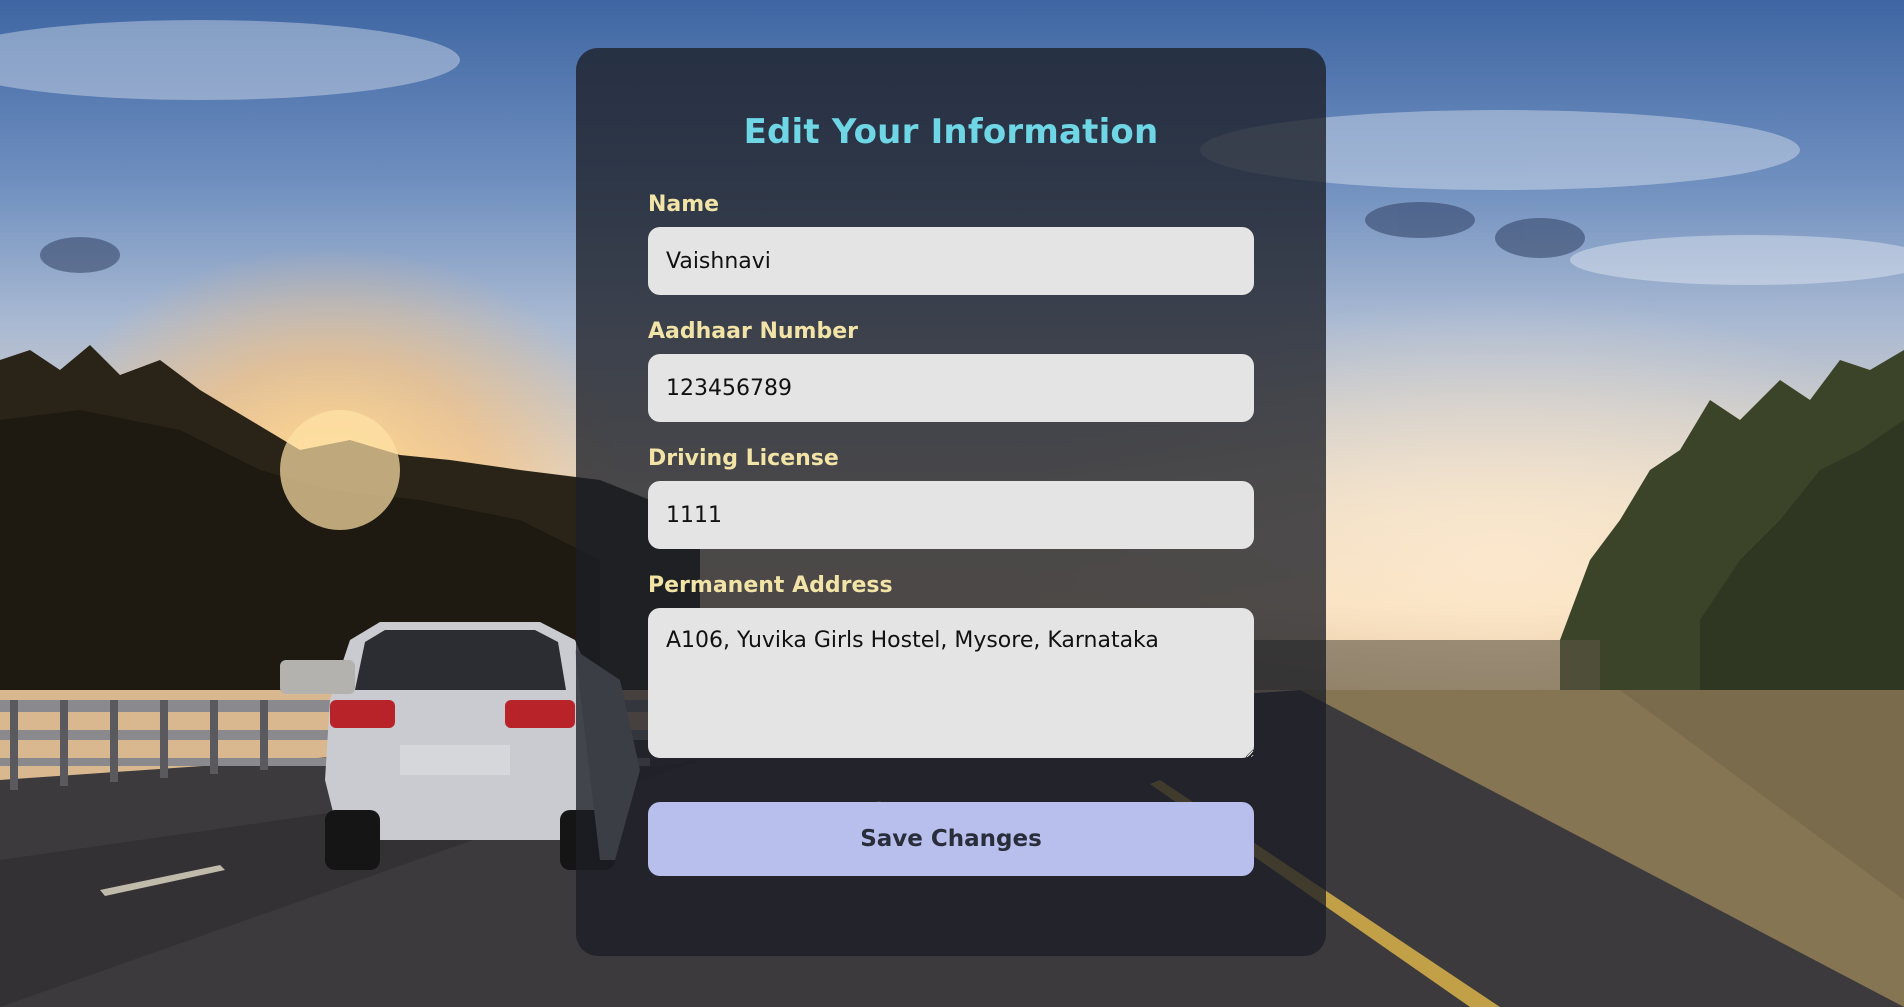 The image size is (1904, 1007). What do you see at coordinates (951, 388) in the screenshot?
I see `aadhaar-input` at bounding box center [951, 388].